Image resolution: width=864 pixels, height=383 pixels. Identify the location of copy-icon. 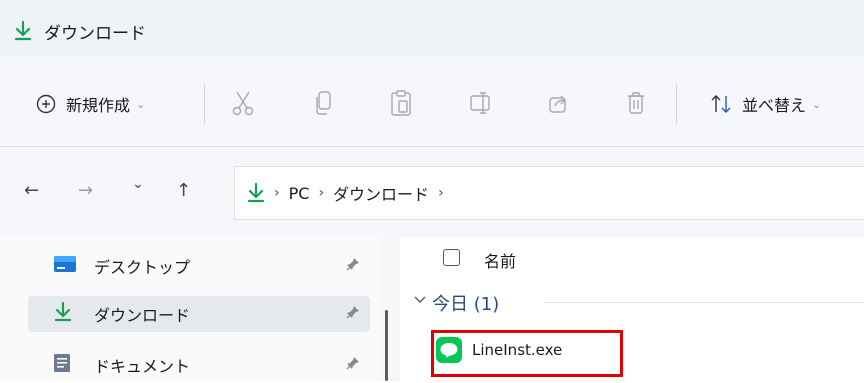
(324, 103).